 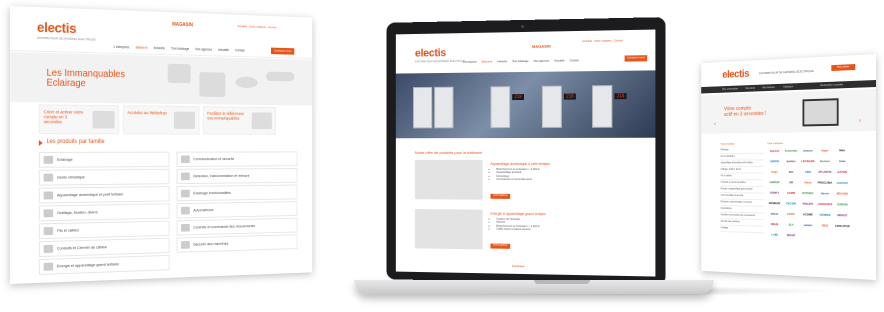 What do you see at coordinates (775, 203) in the screenshot?
I see `brand-logo: SIEMENS` at bounding box center [775, 203].